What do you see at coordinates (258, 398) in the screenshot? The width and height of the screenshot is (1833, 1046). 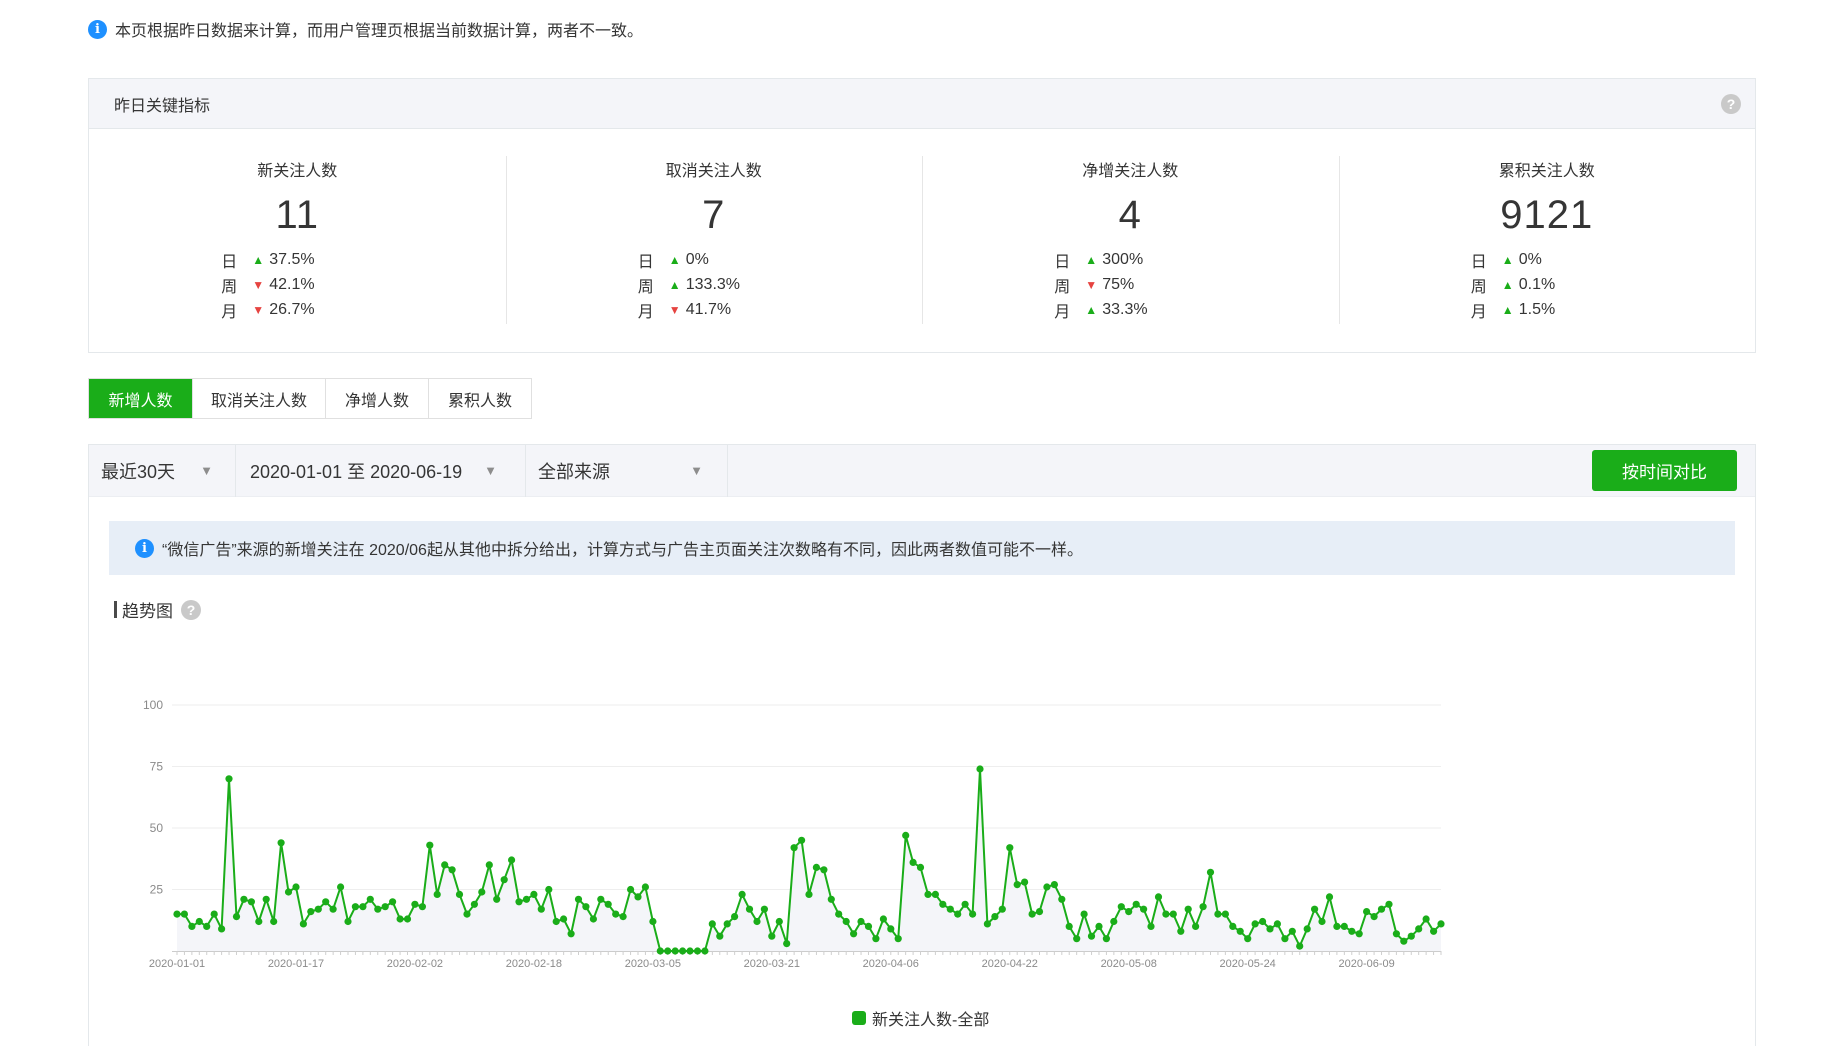 I see `tab-2: 取消关注人数` at bounding box center [258, 398].